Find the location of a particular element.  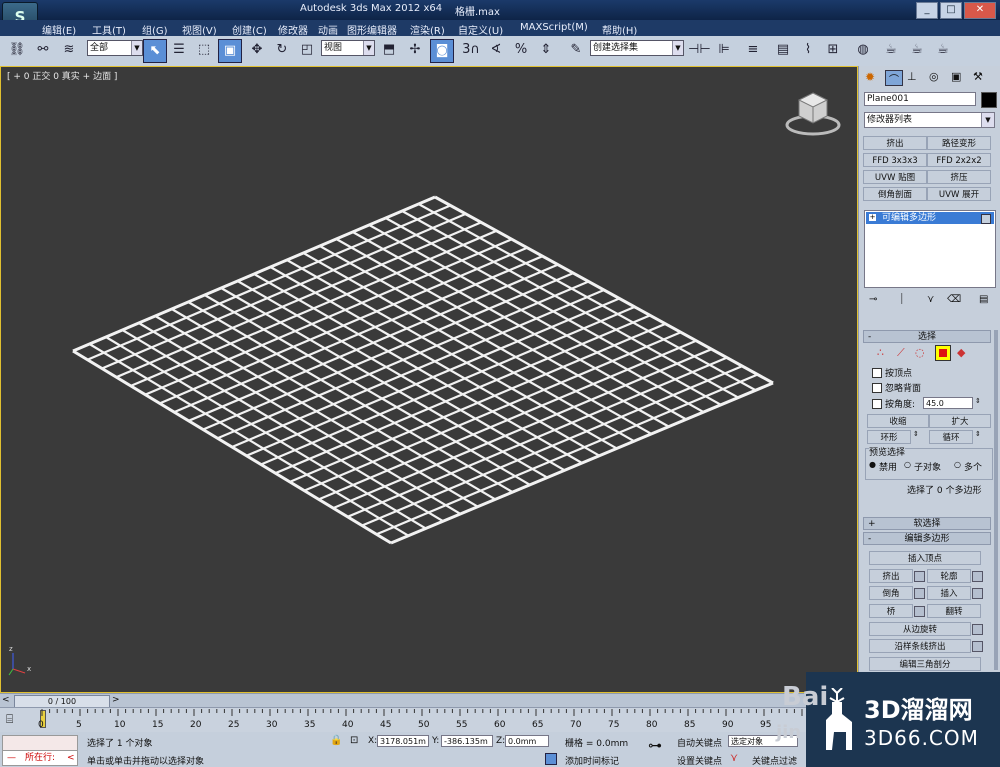

z-coordinate-field: 0.0mm is located at coordinates (527, 741).